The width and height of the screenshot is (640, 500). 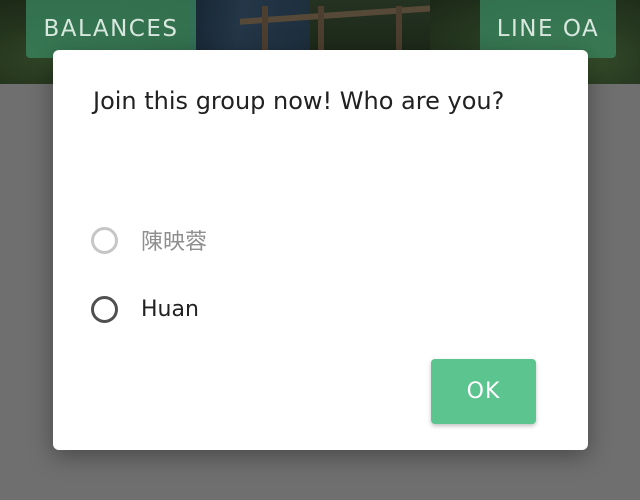 What do you see at coordinates (299, 101) in the screenshot?
I see `dialog-title: Join this group now! Who are you?` at bounding box center [299, 101].